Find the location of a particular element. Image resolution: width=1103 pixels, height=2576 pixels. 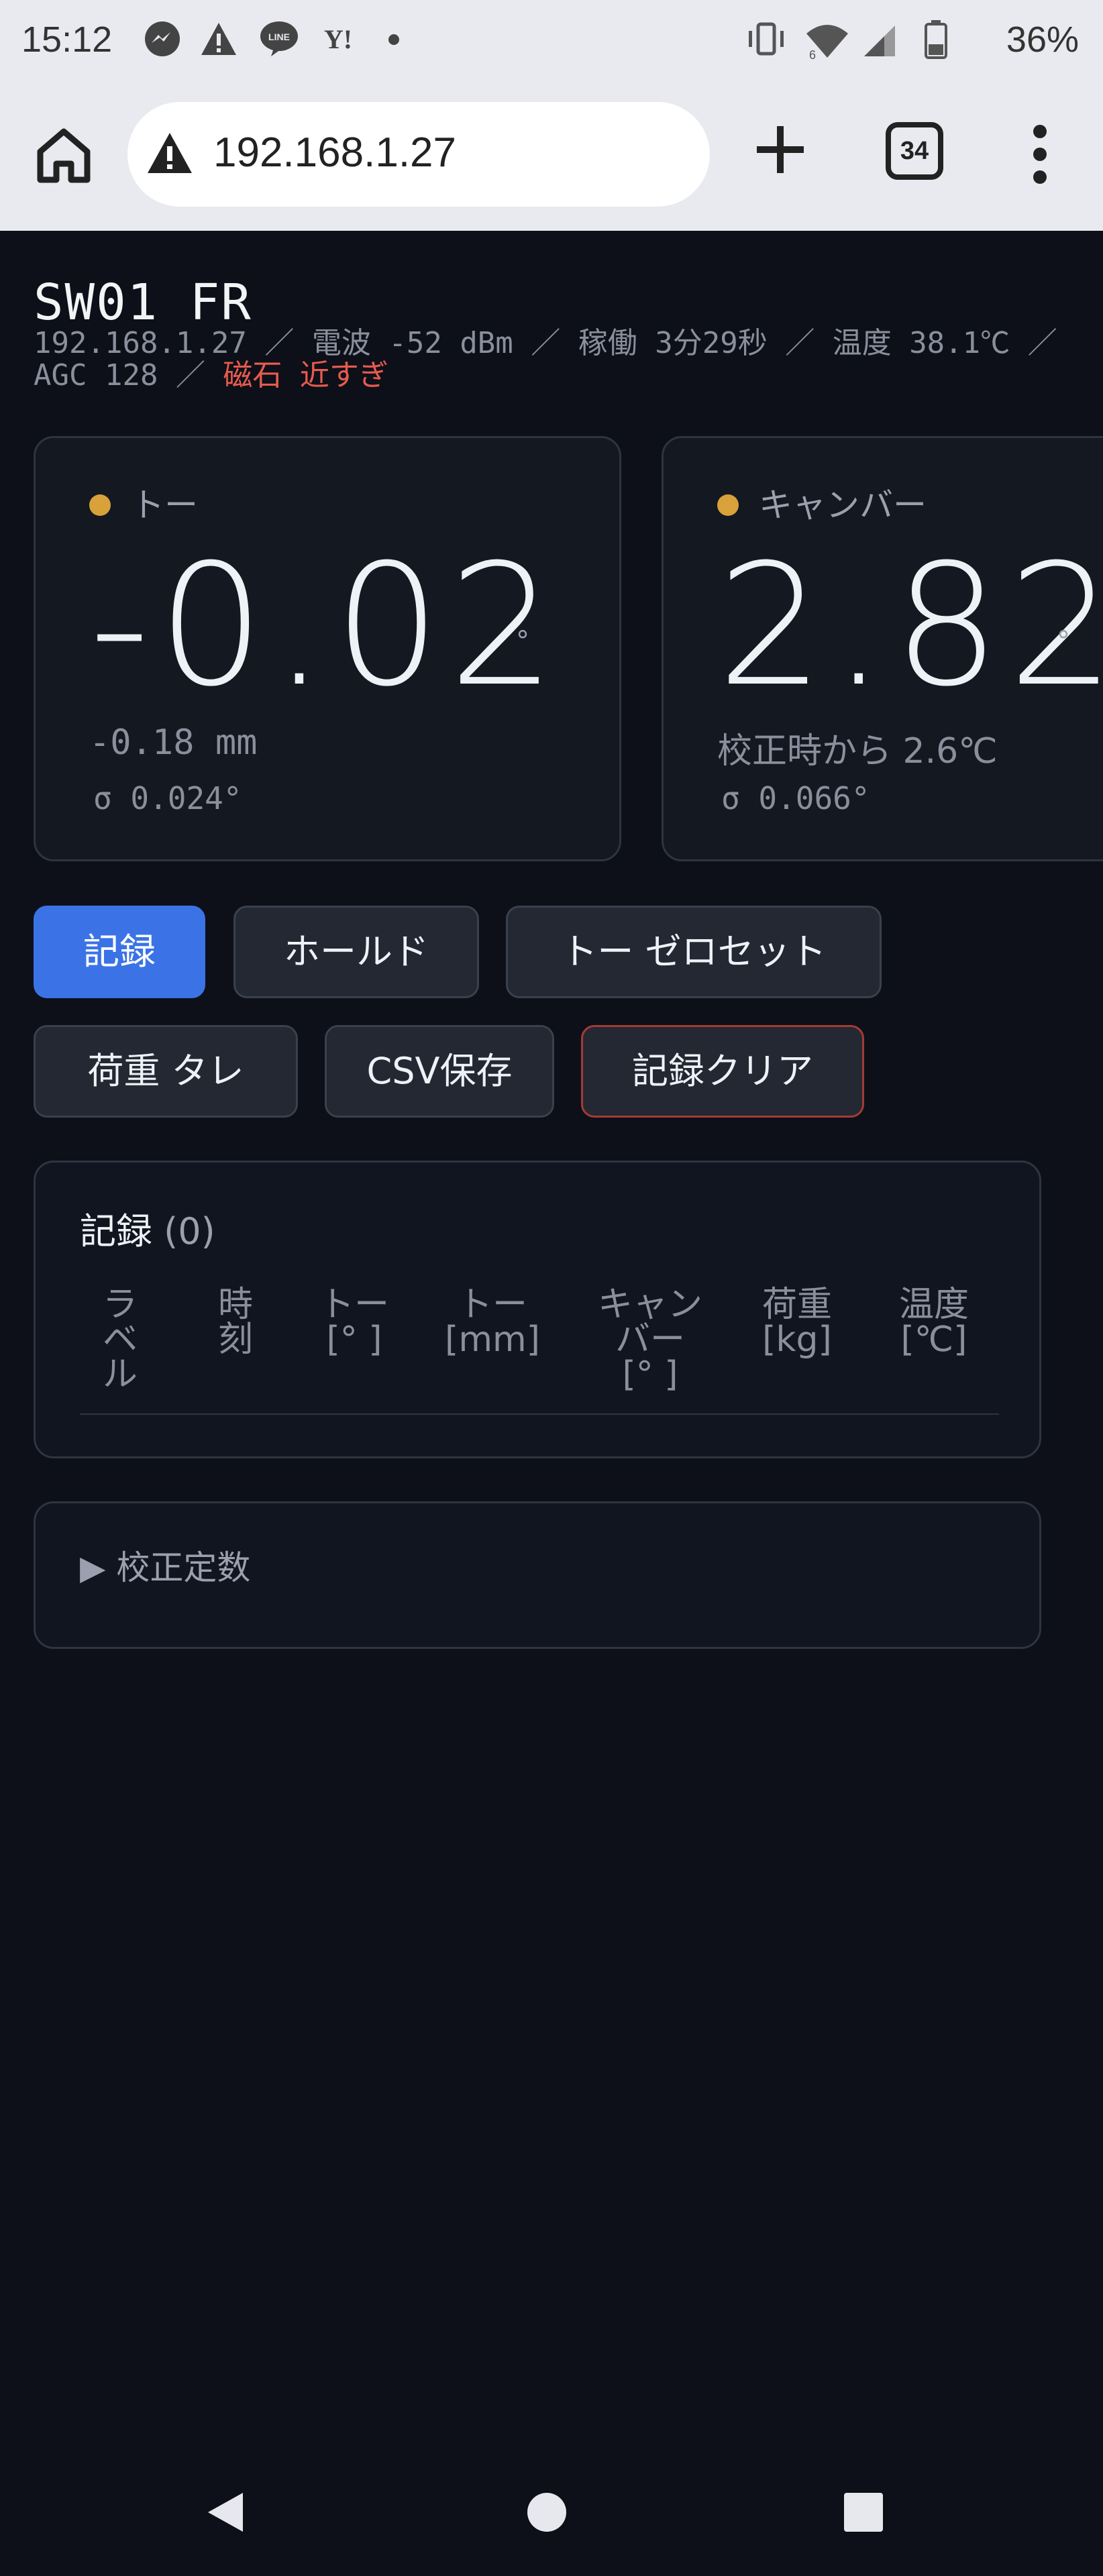

camber-label-text: キャンバー is located at coordinates (843, 505).